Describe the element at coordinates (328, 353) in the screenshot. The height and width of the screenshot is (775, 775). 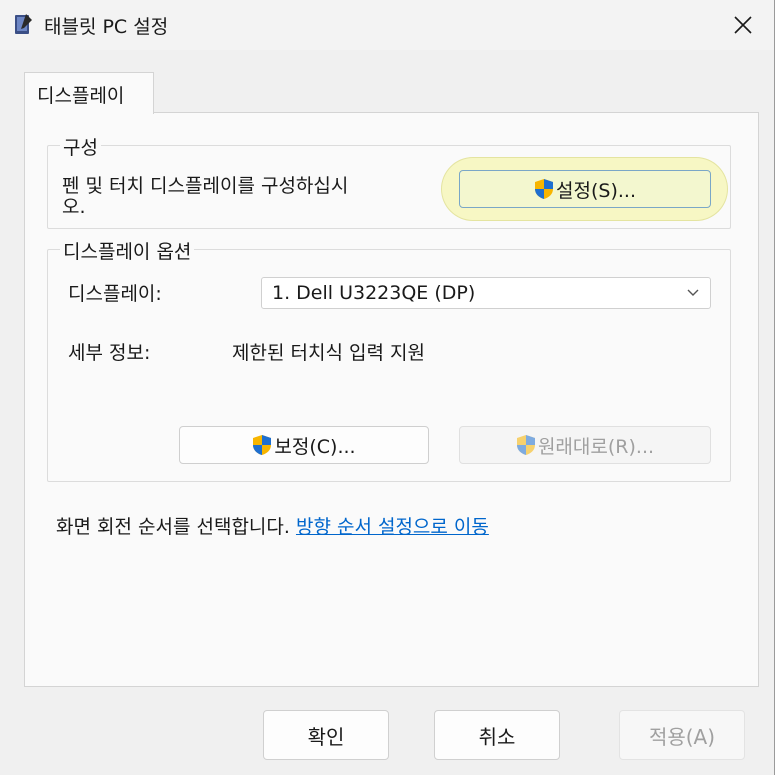
I see `details-value: 제한된 터치식 입력 지원` at that location.